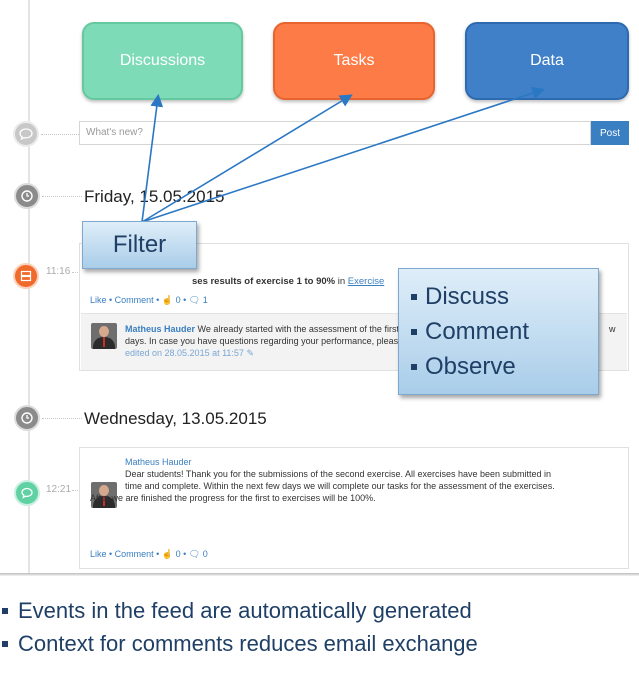  I want to click on callout-bullet: Comment, so click(504, 331).